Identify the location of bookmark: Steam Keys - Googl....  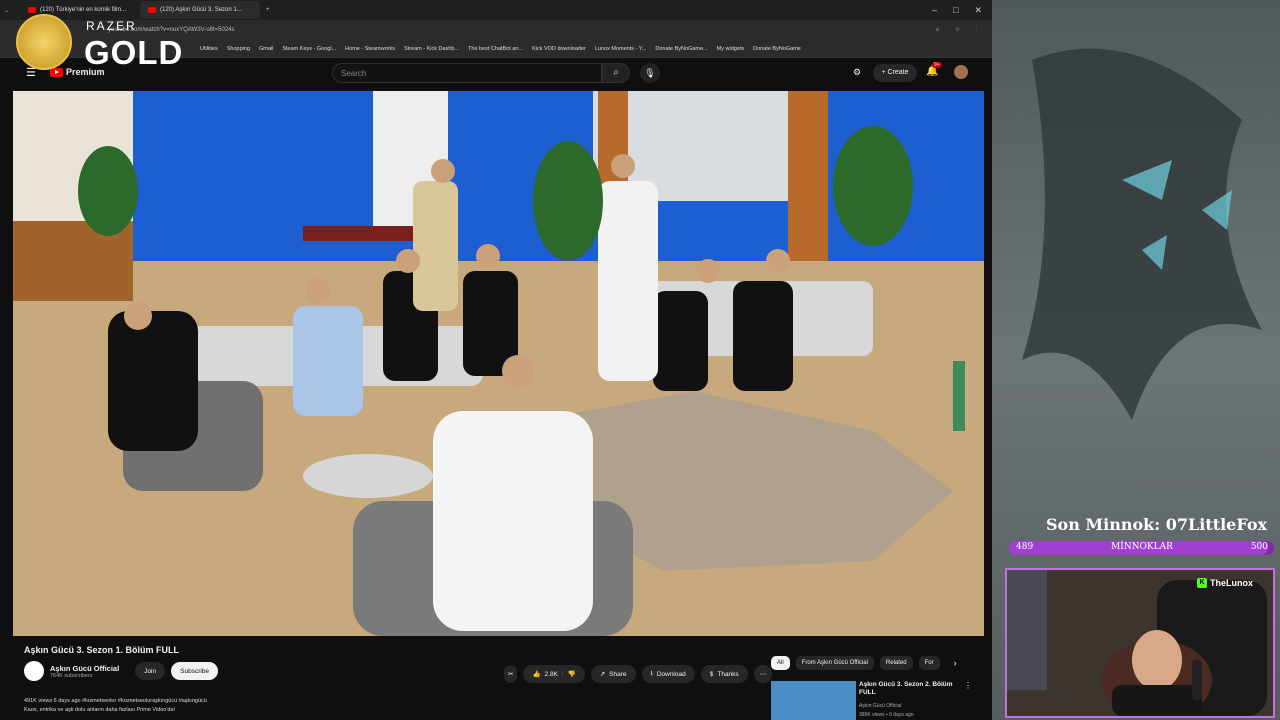
(309, 49).